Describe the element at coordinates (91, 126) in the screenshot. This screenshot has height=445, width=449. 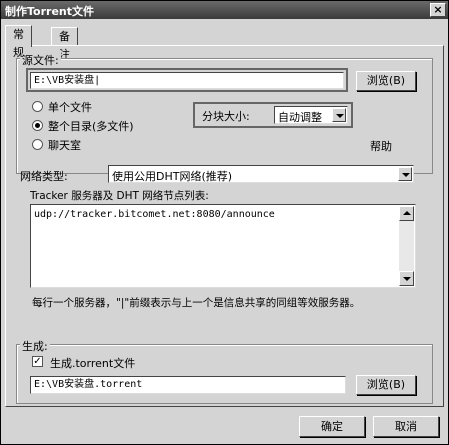
I see `radio-directory-label: 整个目录(多文件)` at that location.